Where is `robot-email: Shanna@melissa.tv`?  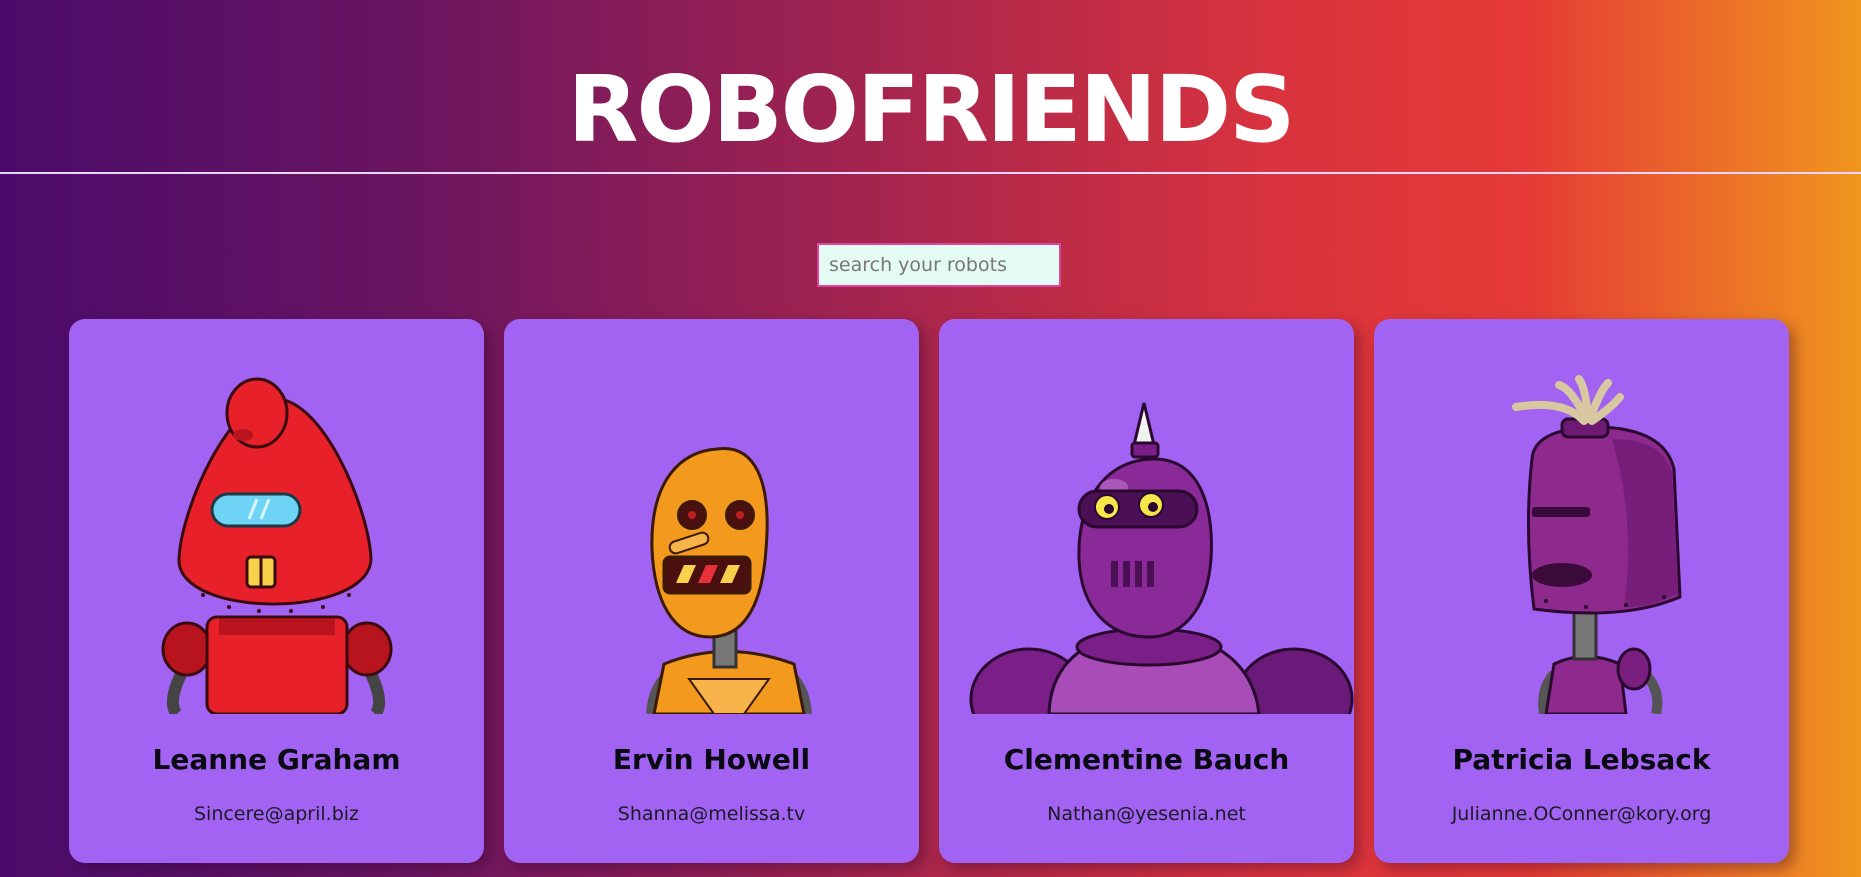
robot-email: Shanna@melissa.tv is located at coordinates (711, 814).